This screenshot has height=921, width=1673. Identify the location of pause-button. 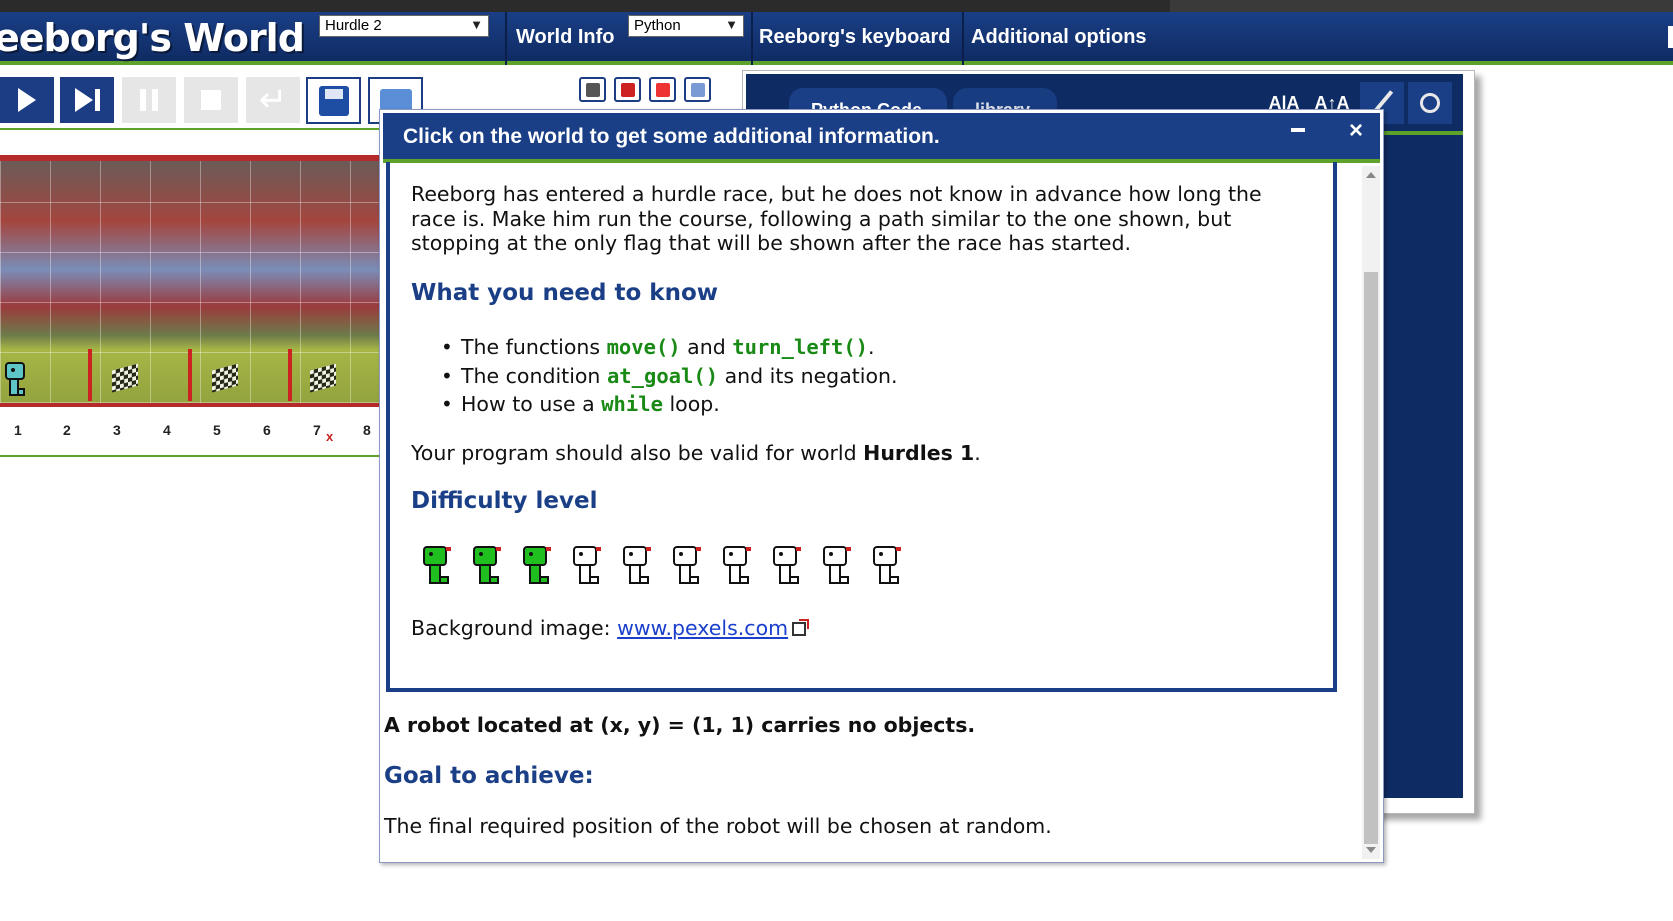
(149, 100).